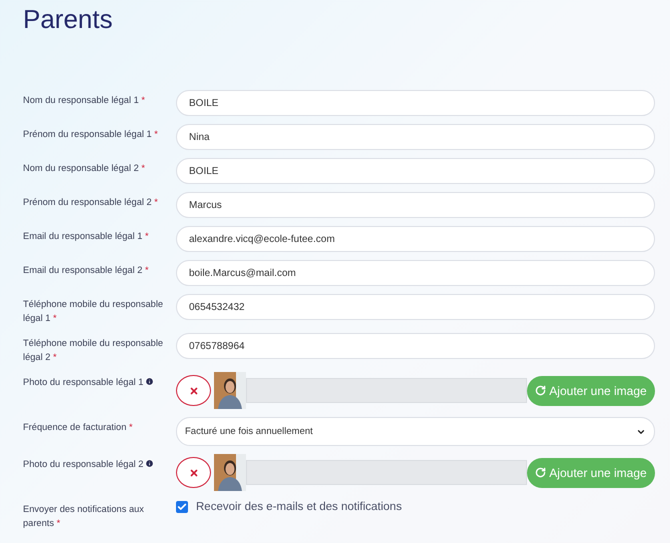  I want to click on field-label: Photo du responsable légal 1, so click(83, 382).